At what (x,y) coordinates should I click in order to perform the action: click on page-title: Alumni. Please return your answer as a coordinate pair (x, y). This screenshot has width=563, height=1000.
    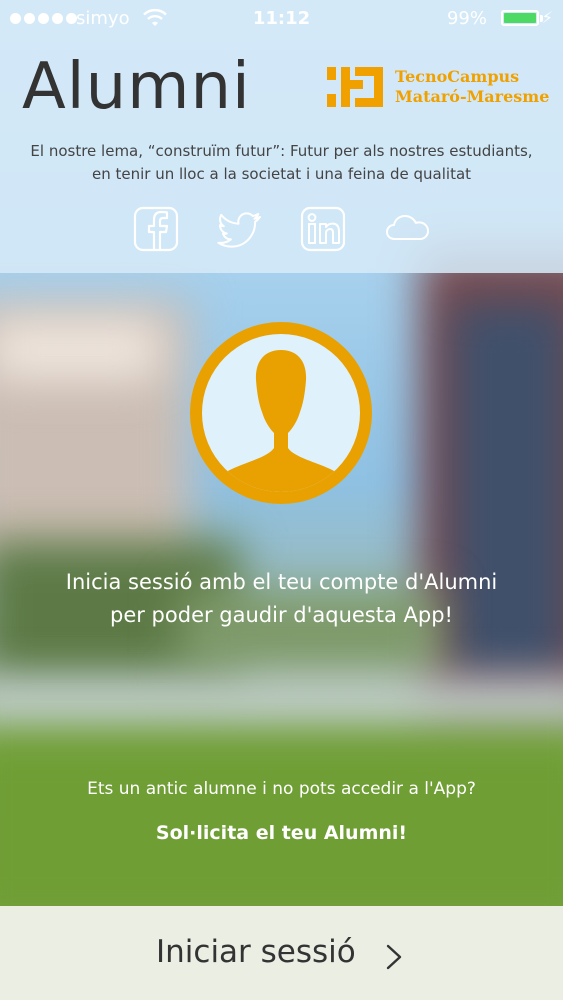
    Looking at the image, I should click on (136, 87).